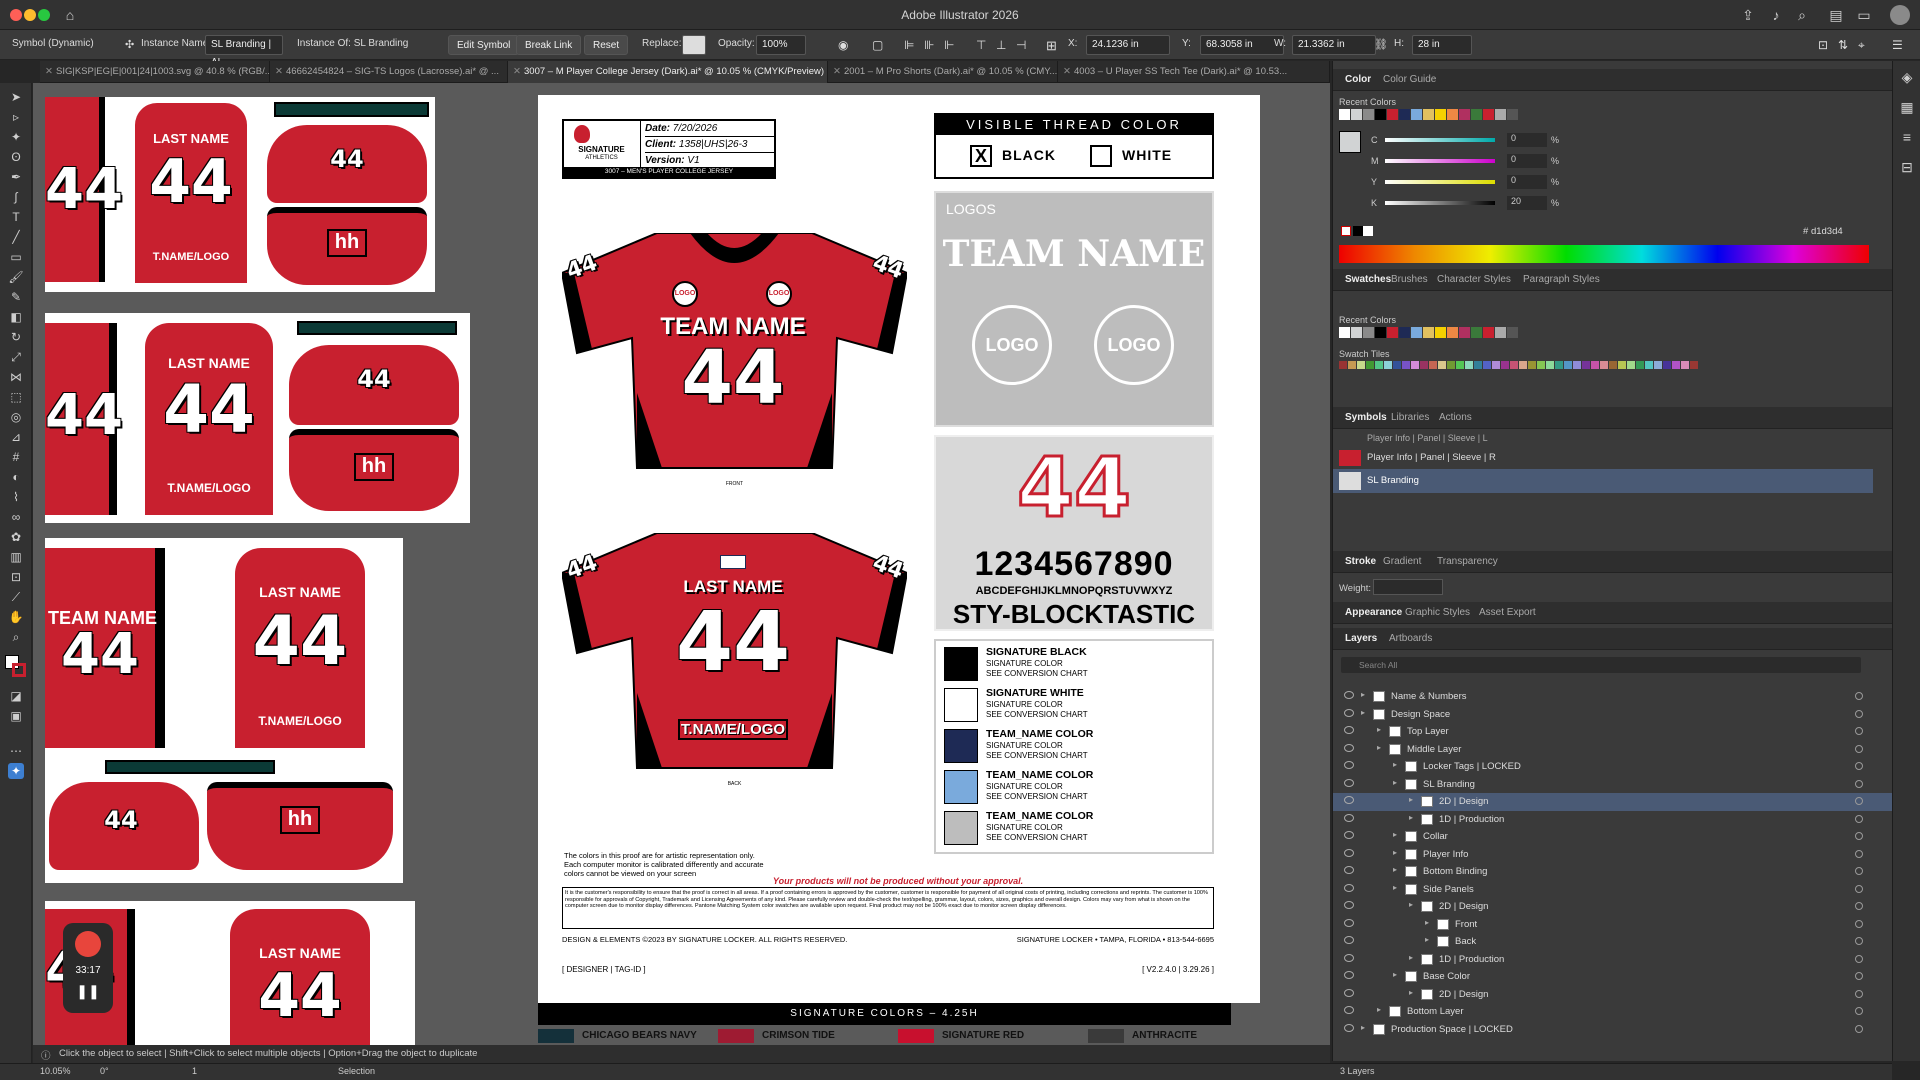 The image size is (1920, 1080). What do you see at coordinates (16, 217) in the screenshot?
I see `type-tool-icon: T` at bounding box center [16, 217].